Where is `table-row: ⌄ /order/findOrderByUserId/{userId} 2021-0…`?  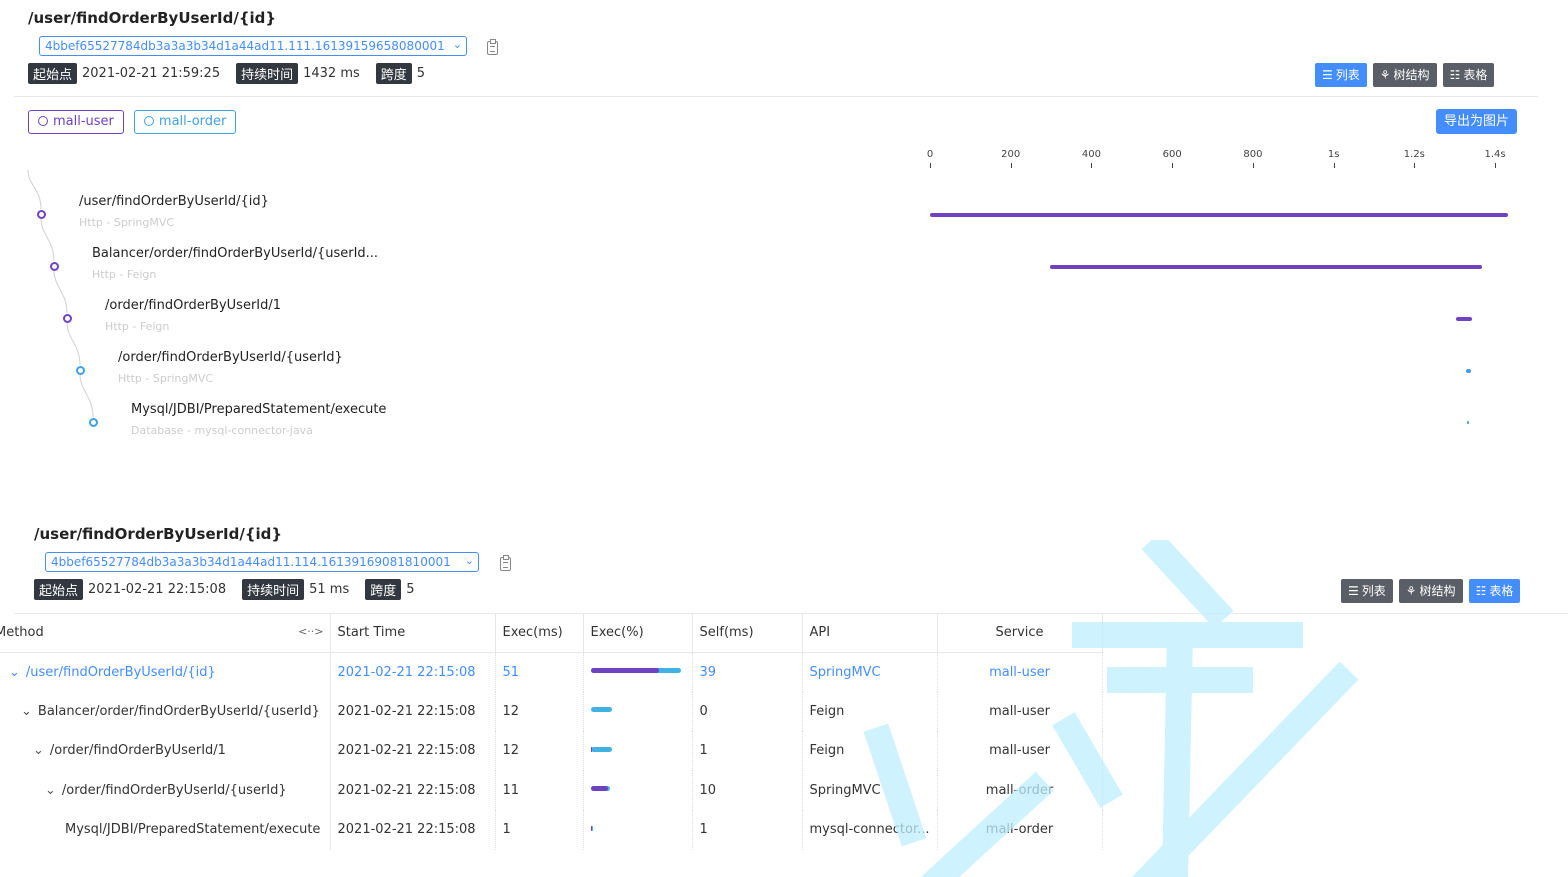
table-row: ⌄ /order/findOrderByUserId/{userId} 2021-0… is located at coordinates (551, 790).